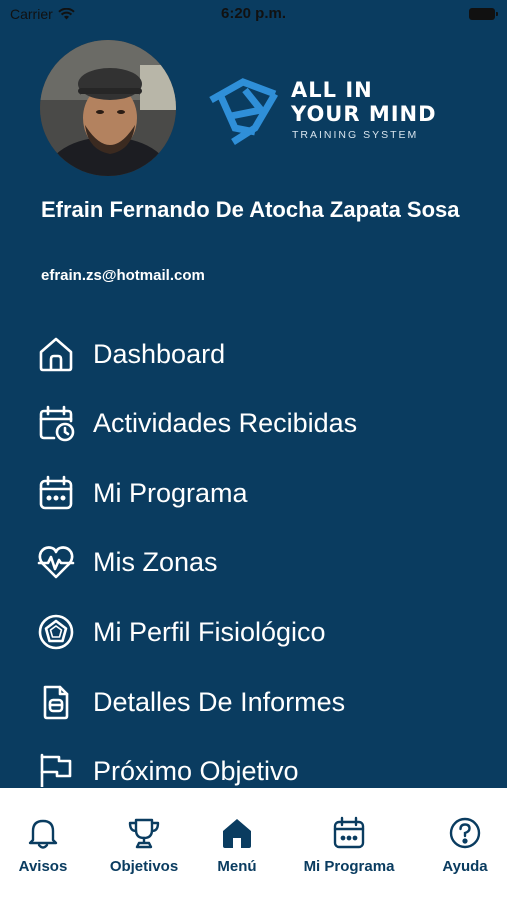 Image resolution: width=507 pixels, height=900 pixels. I want to click on user-email: efrain.zs@hotmail.com, so click(123, 275).